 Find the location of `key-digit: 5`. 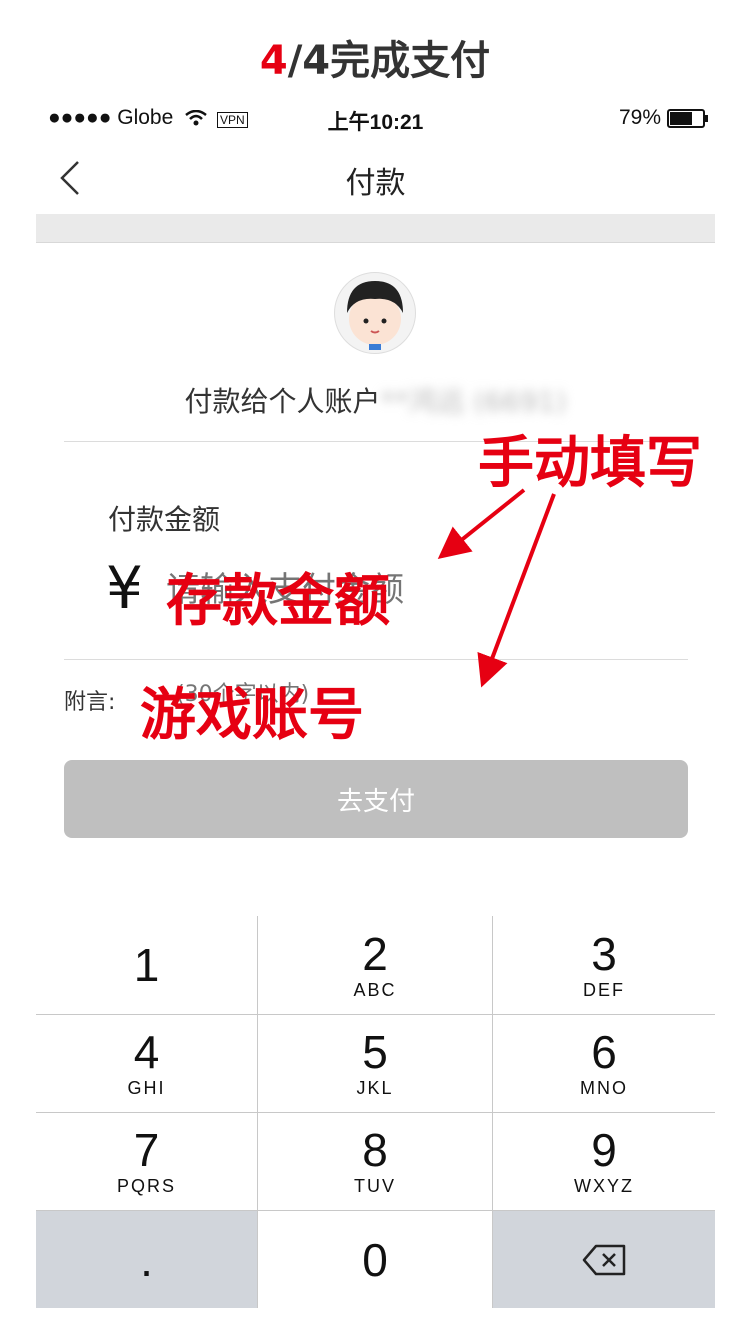

key-digit: 5 is located at coordinates (375, 1052).